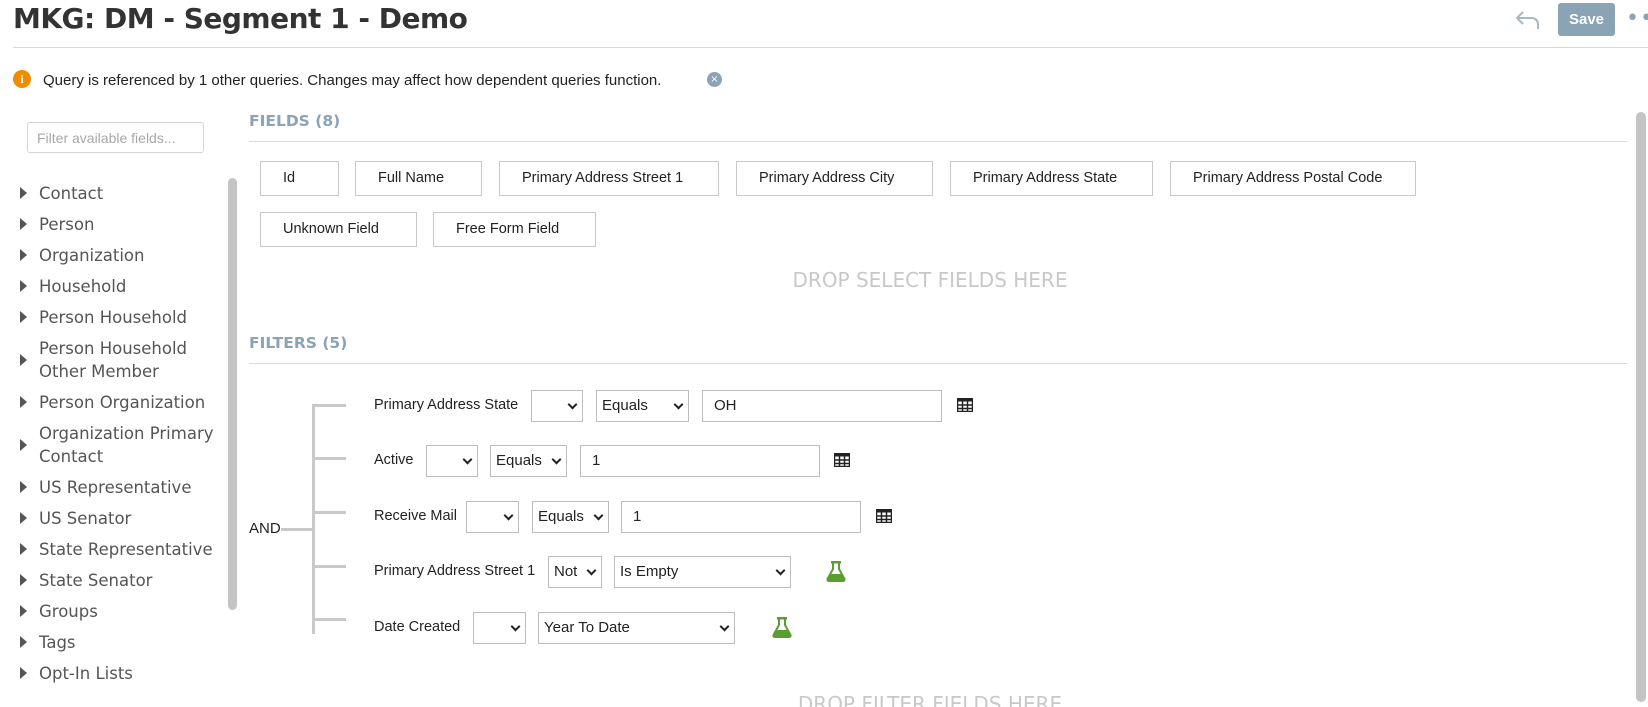  What do you see at coordinates (1637, 19) in the screenshot?
I see `more-options-icon: •••` at bounding box center [1637, 19].